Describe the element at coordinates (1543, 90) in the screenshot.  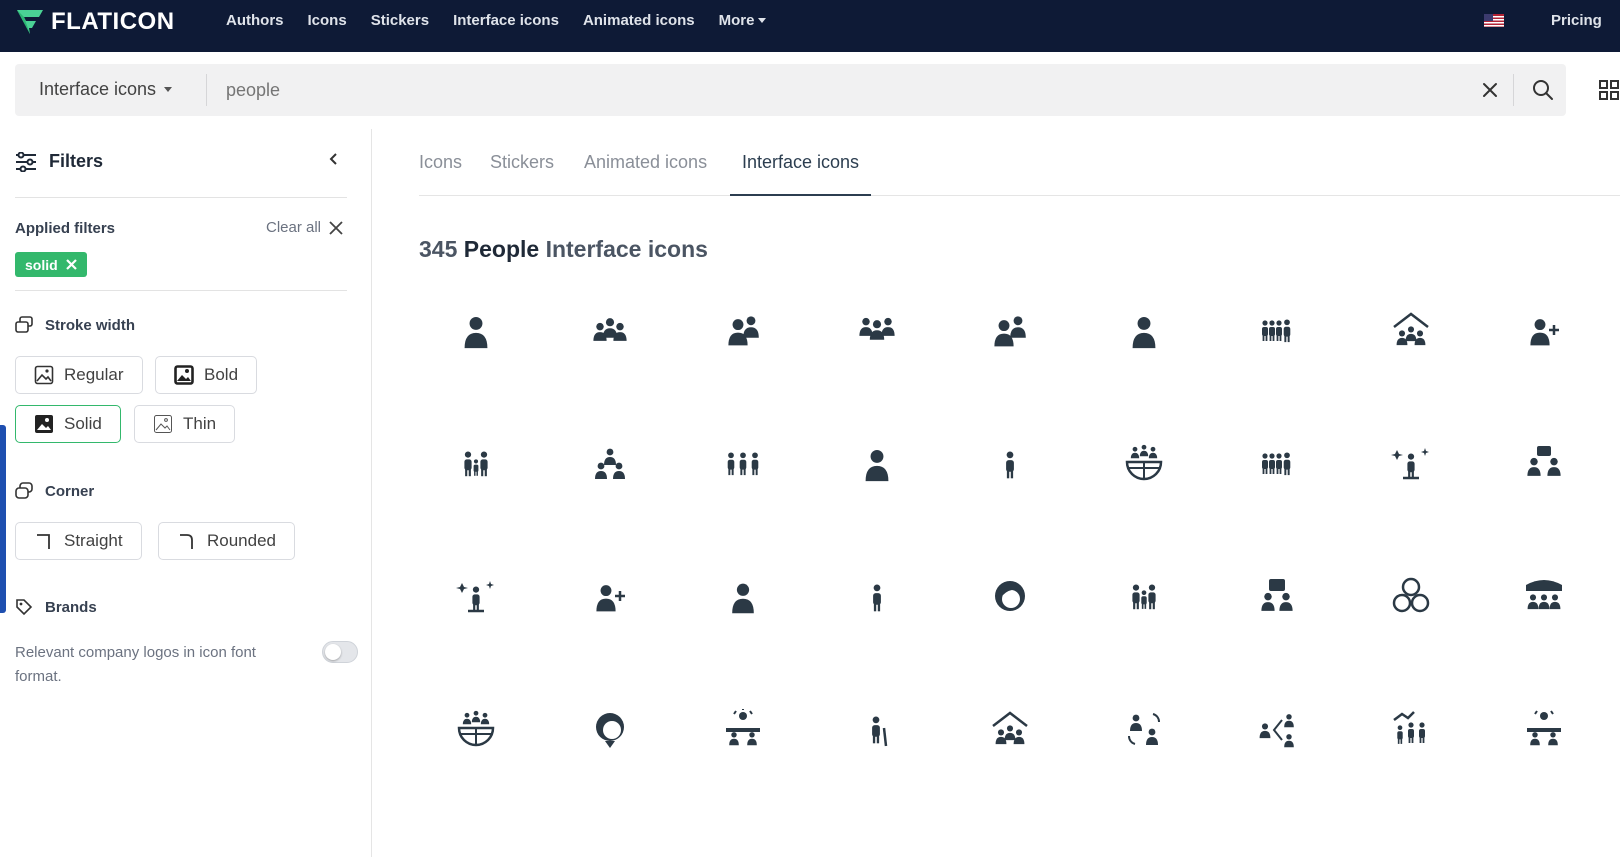
I see `search-icon` at that location.